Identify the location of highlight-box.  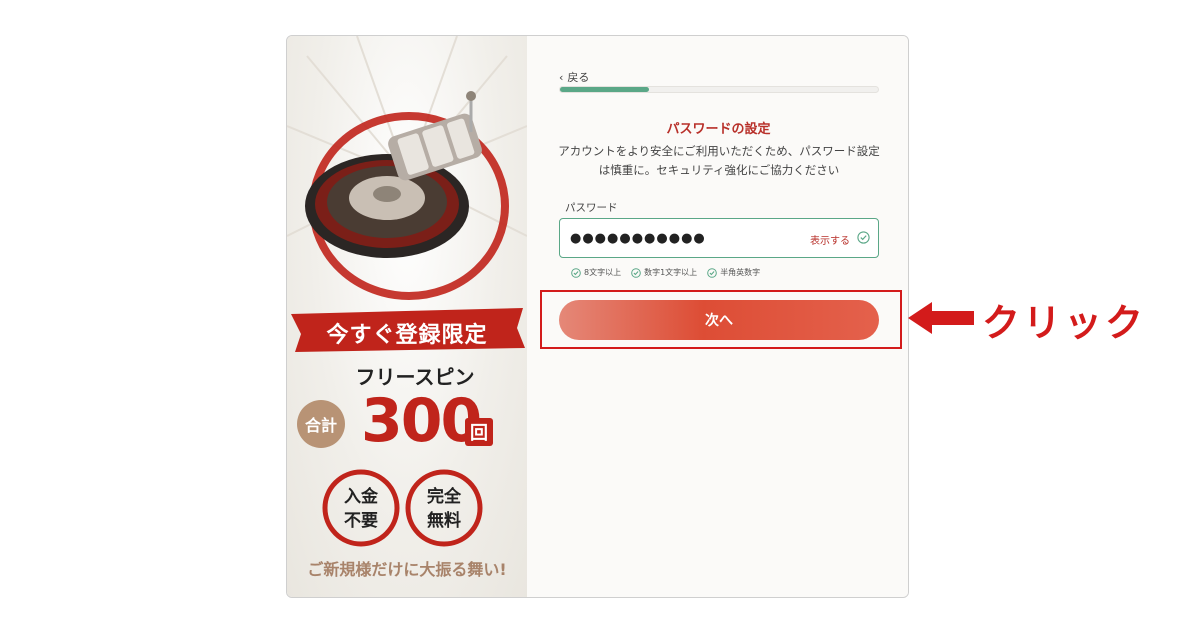
(721, 319).